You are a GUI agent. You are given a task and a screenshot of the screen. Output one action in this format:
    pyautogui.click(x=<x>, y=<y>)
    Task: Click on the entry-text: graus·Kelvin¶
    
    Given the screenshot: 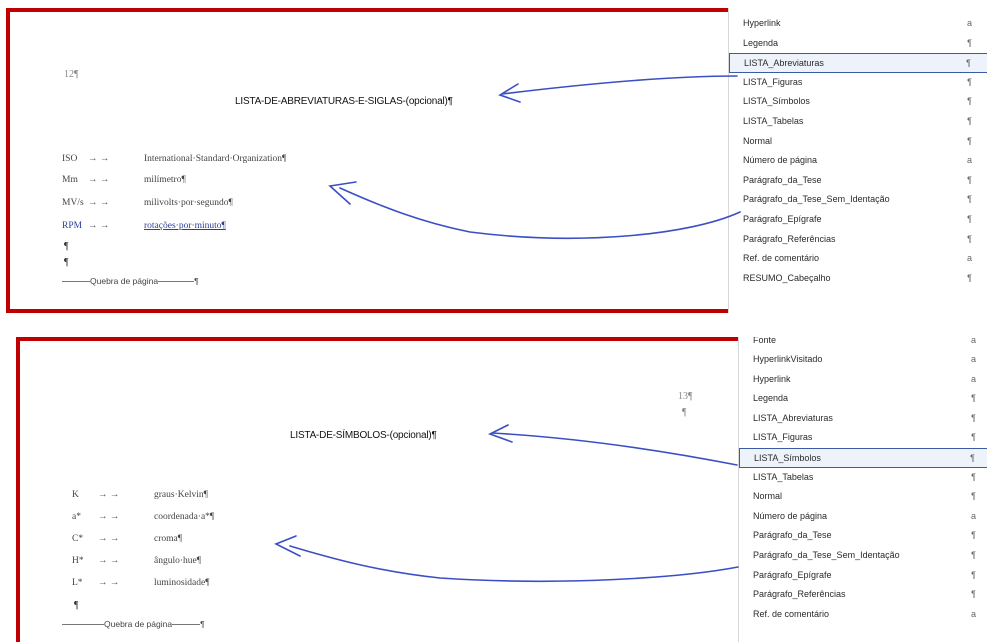 What is the action you would take?
    pyautogui.click(x=181, y=495)
    